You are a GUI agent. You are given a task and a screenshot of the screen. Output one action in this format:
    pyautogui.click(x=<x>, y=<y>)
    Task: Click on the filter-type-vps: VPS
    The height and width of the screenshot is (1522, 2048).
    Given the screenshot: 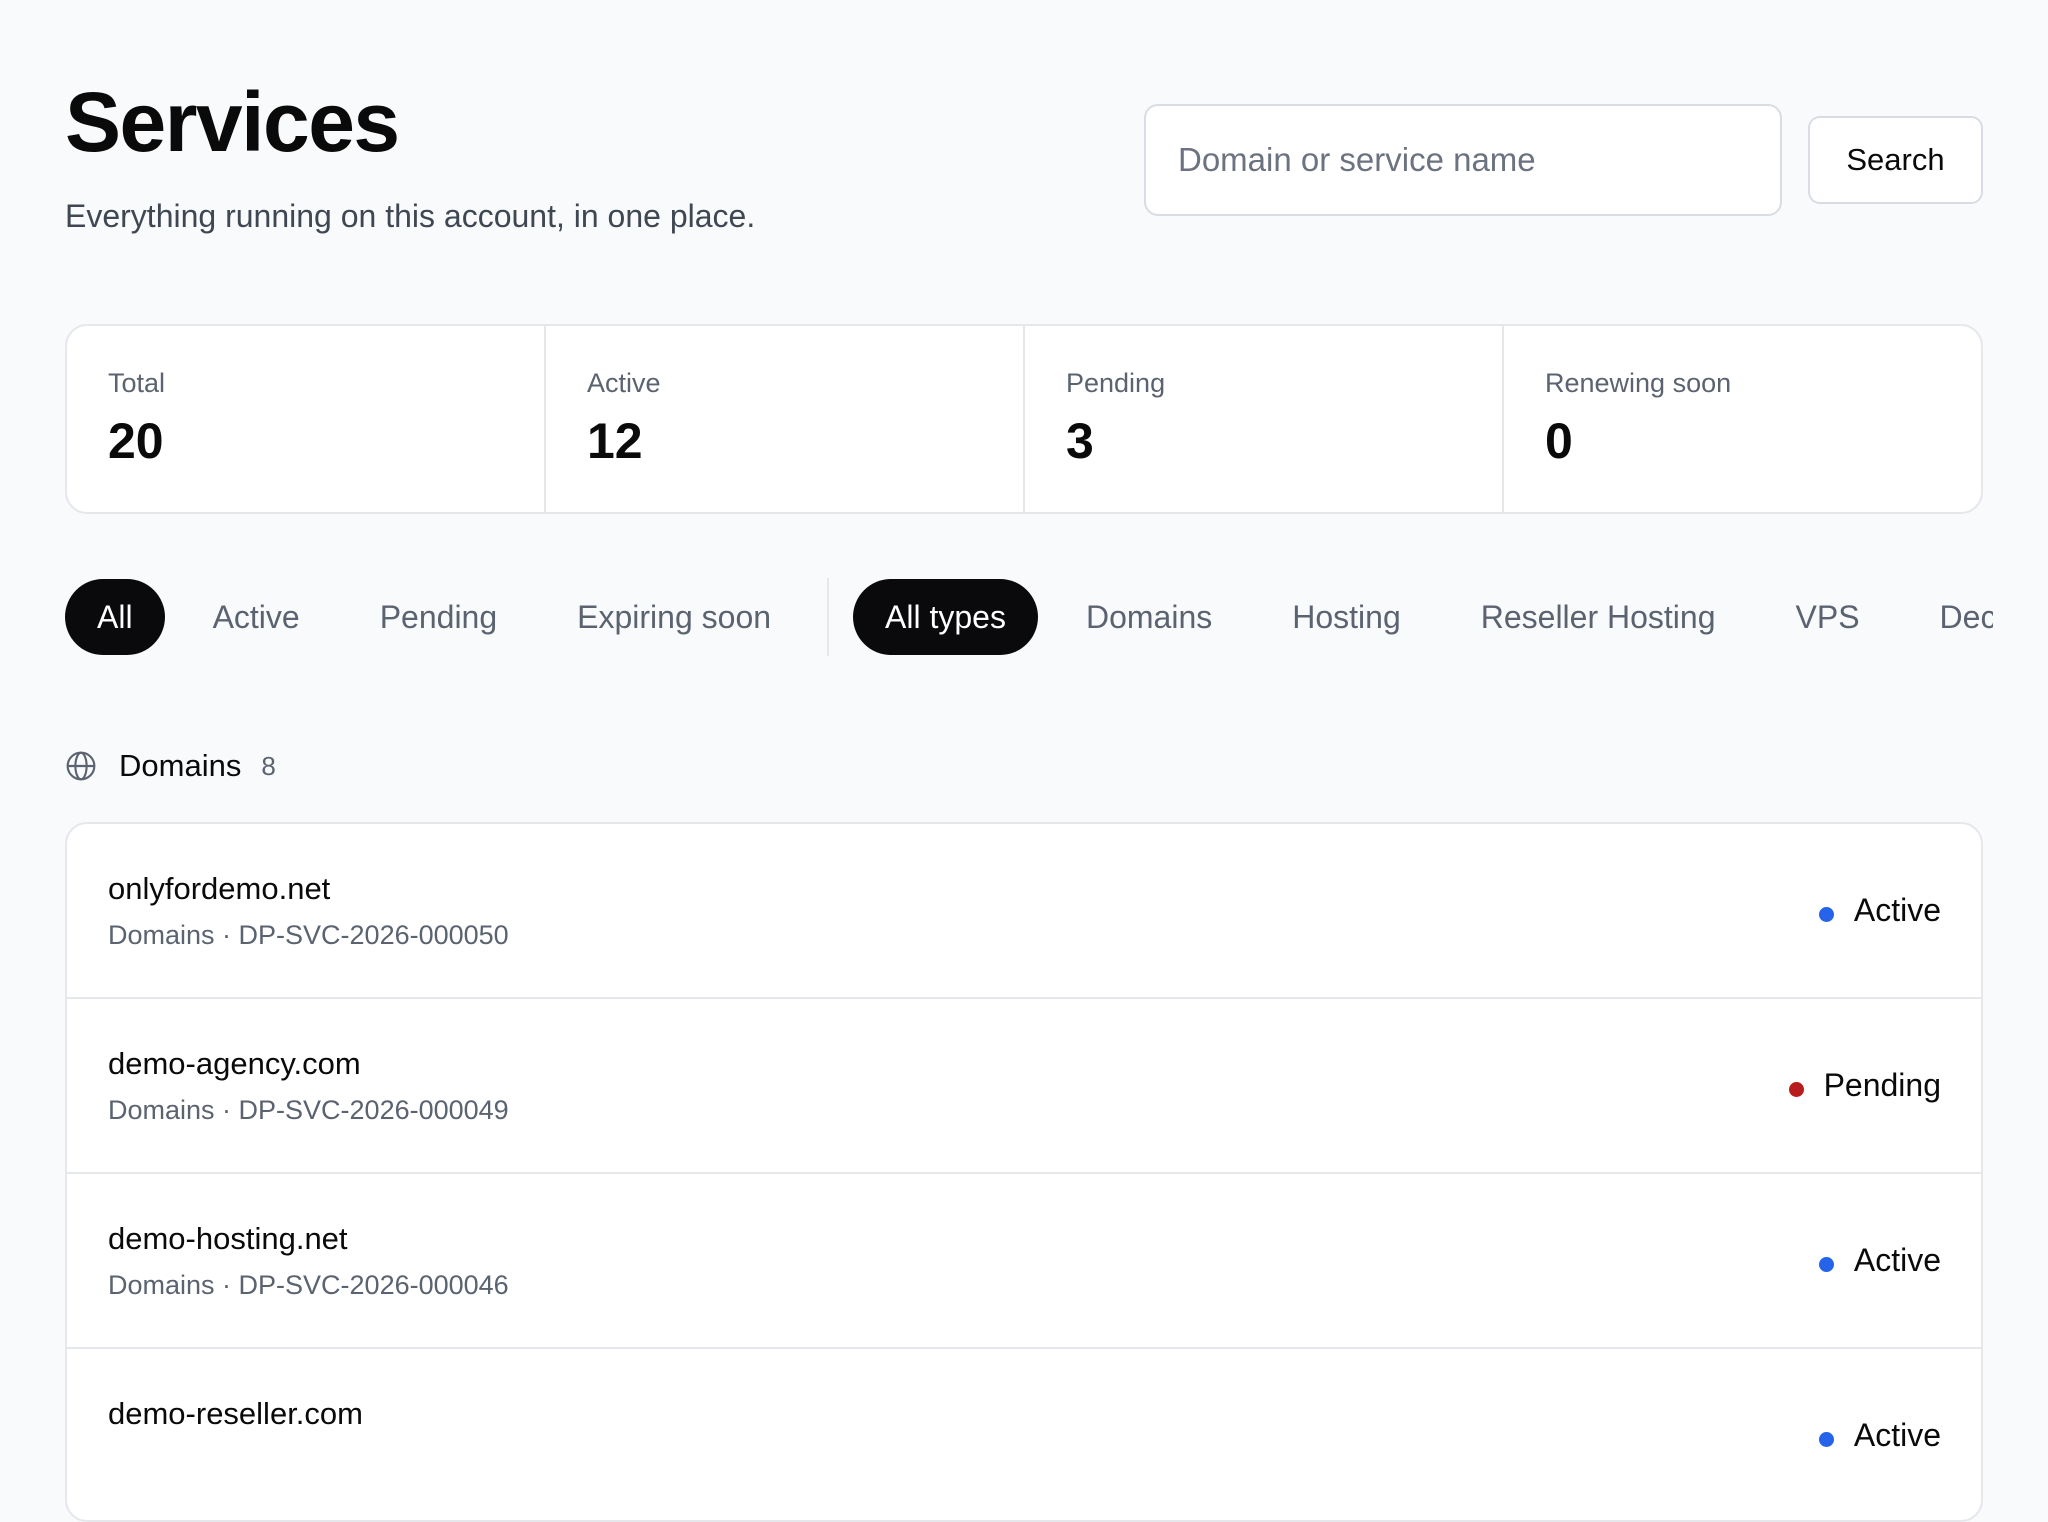 What is the action you would take?
    pyautogui.click(x=1828, y=617)
    